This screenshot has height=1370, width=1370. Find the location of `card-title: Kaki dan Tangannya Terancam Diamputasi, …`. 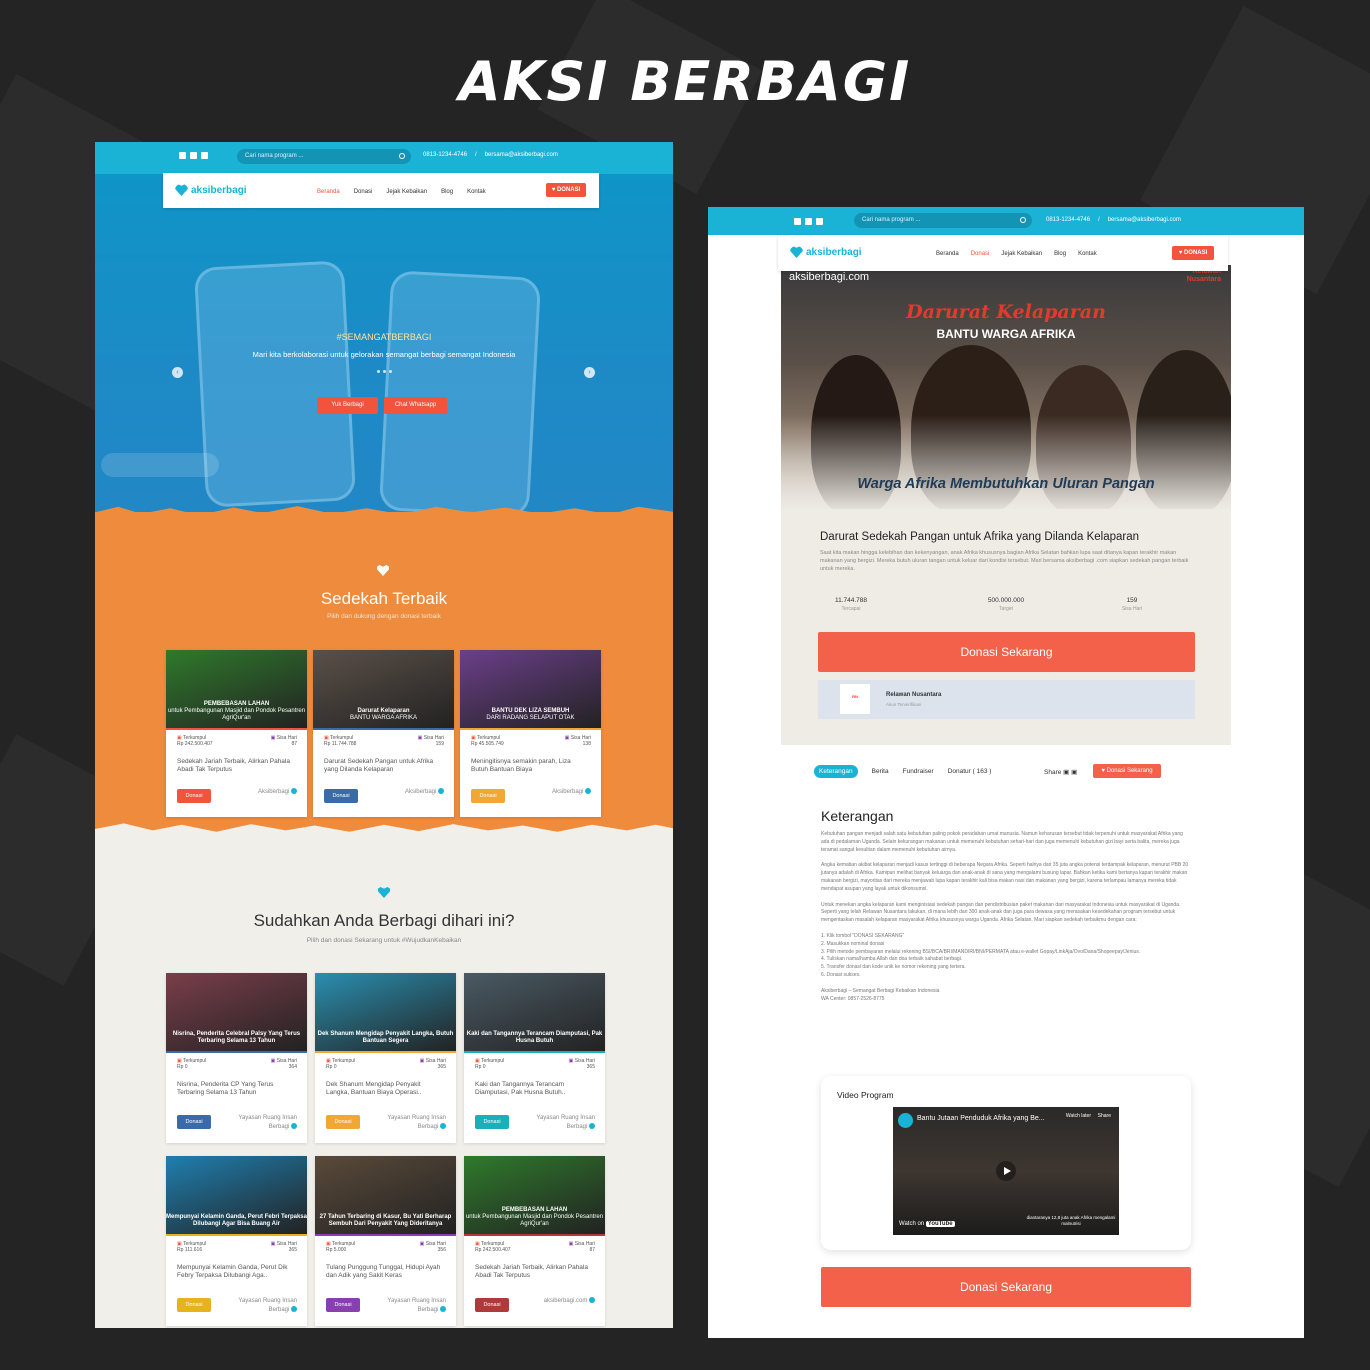

card-title: Kaki dan Tangannya Terancam Diamputasi, … is located at coordinates (534, 1089).